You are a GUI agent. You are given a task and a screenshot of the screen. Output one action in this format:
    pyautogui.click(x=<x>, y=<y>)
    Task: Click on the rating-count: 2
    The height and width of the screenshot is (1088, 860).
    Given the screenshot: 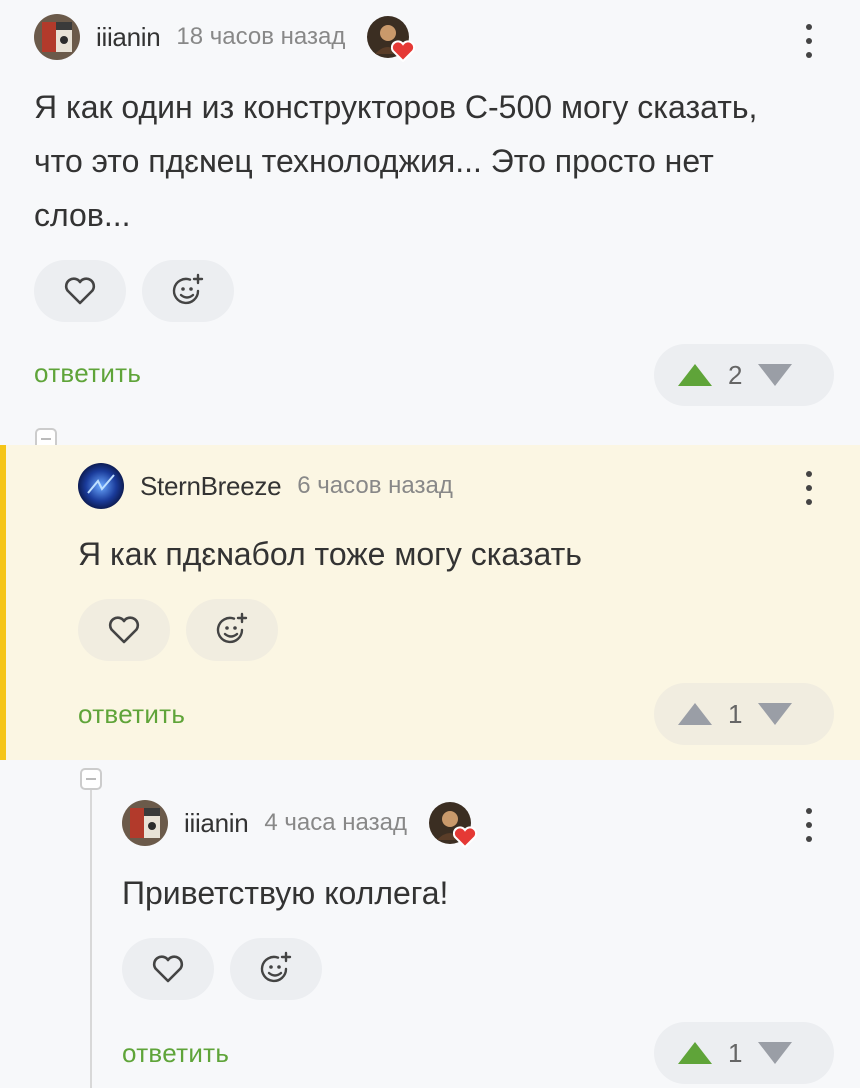 What is the action you would take?
    pyautogui.click(x=735, y=374)
    